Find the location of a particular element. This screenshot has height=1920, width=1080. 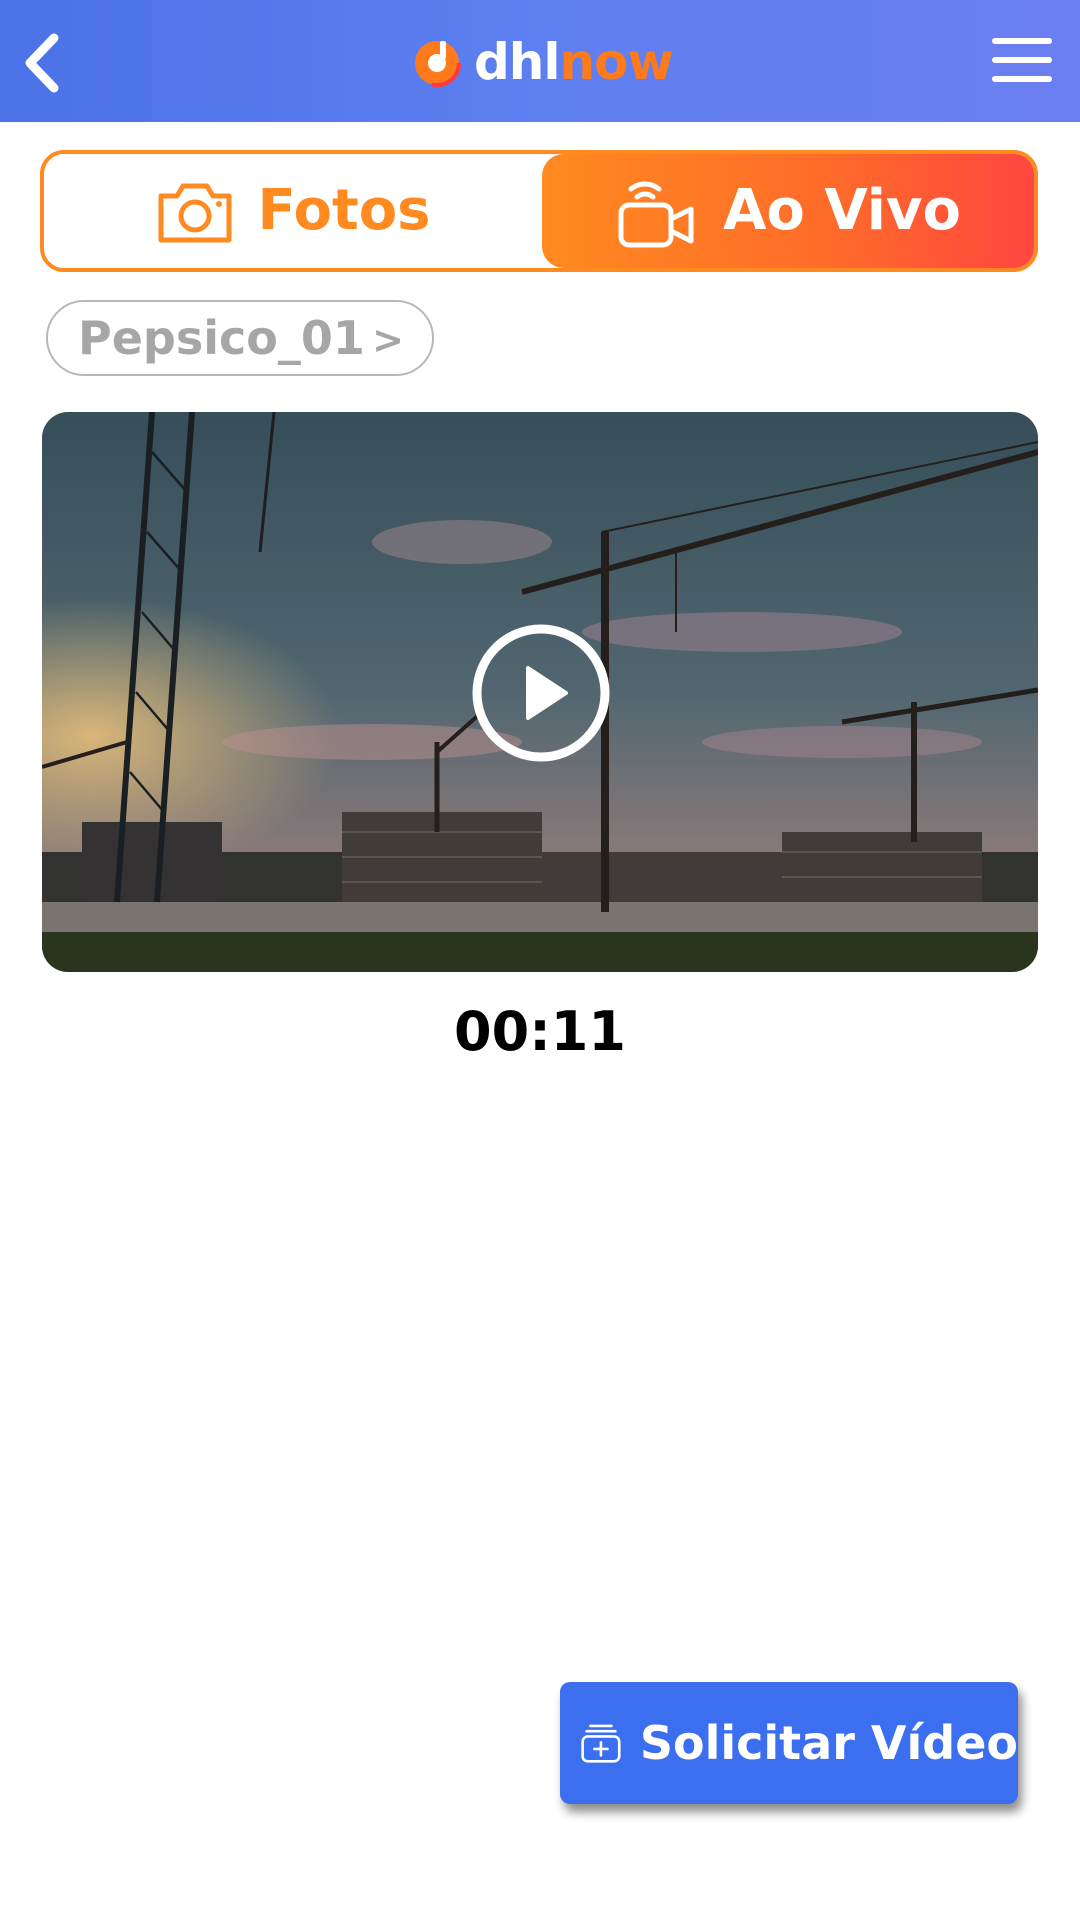

add-video-icon is located at coordinates (601, 1743).